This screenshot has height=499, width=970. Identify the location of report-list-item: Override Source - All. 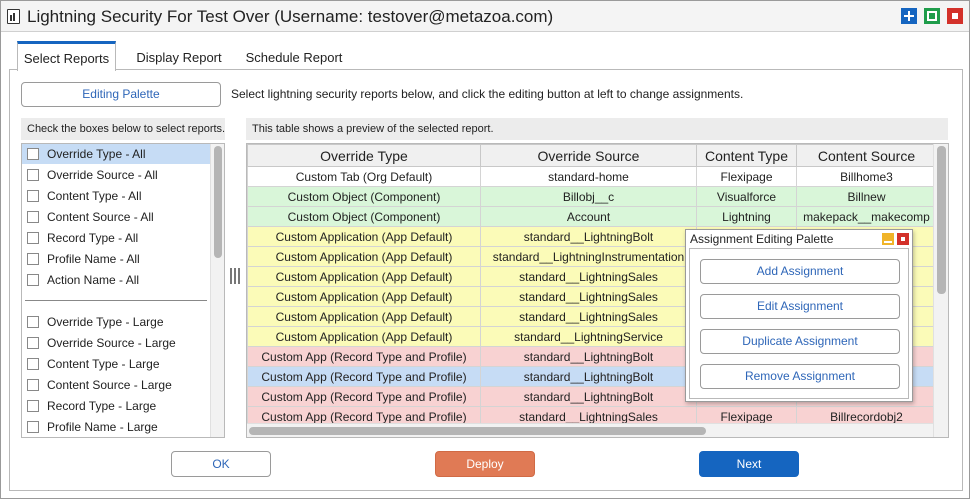
(116, 175).